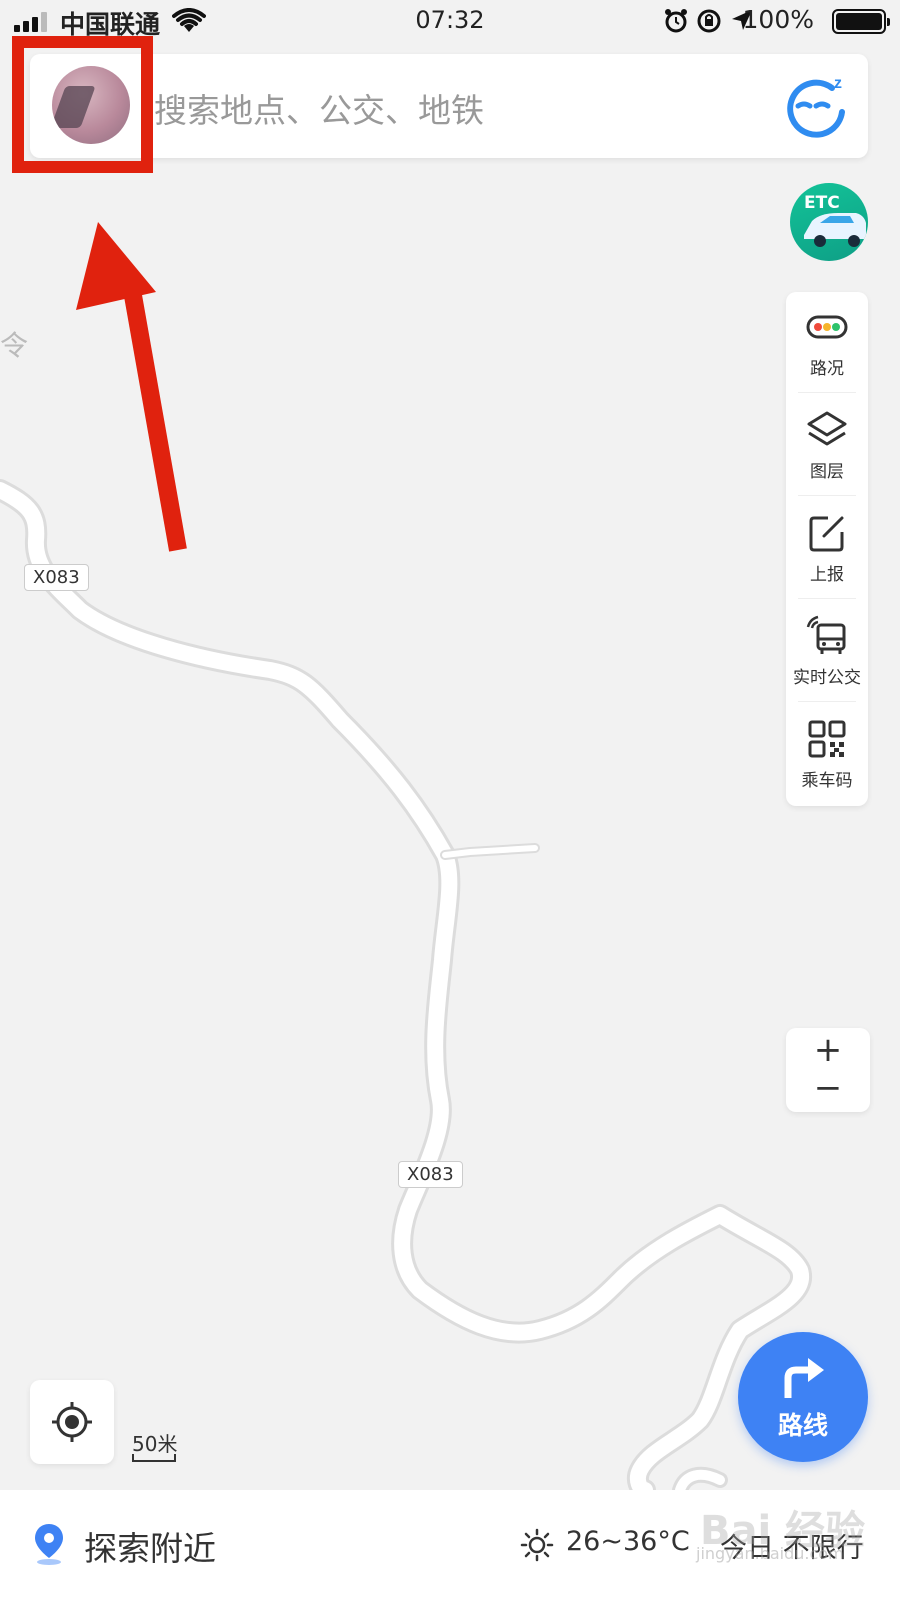  I want to click on car-icon, so click(835, 230).